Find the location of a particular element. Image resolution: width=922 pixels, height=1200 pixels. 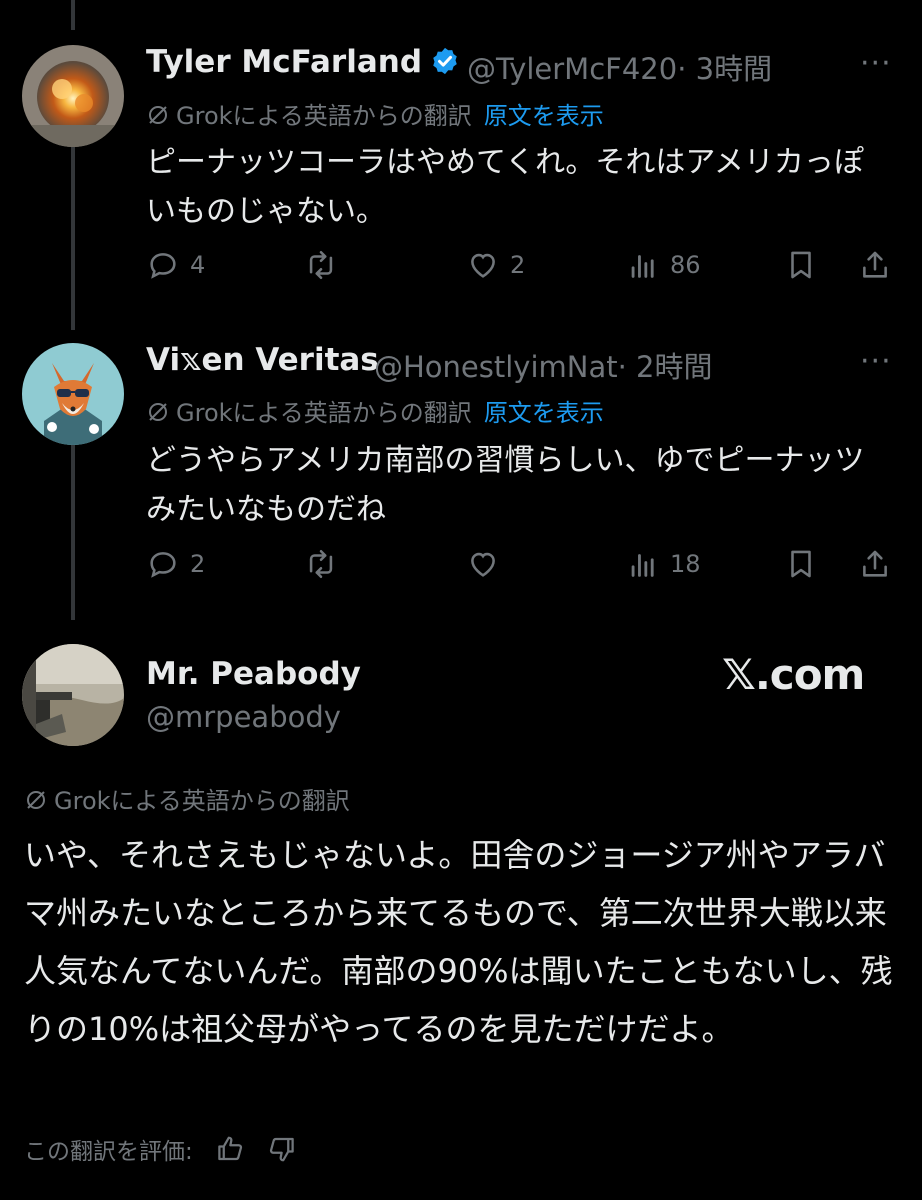

action-bar: 4 2 86 is located at coordinates (526, 265).